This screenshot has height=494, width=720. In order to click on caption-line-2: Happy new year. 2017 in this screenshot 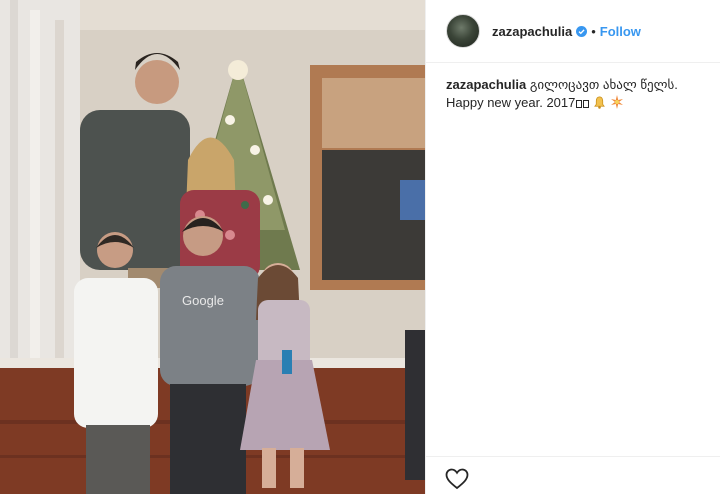, I will do `click(511, 102)`.